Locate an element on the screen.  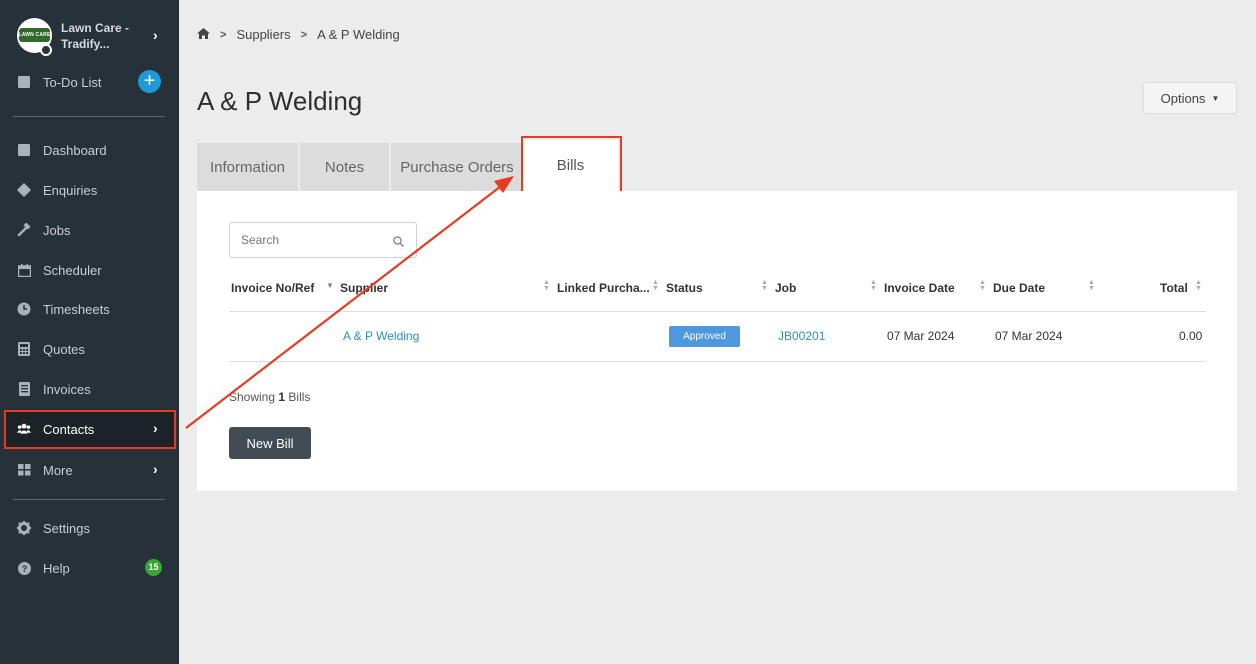
sidebar-item-label: Scheduler is located at coordinates (72, 270).